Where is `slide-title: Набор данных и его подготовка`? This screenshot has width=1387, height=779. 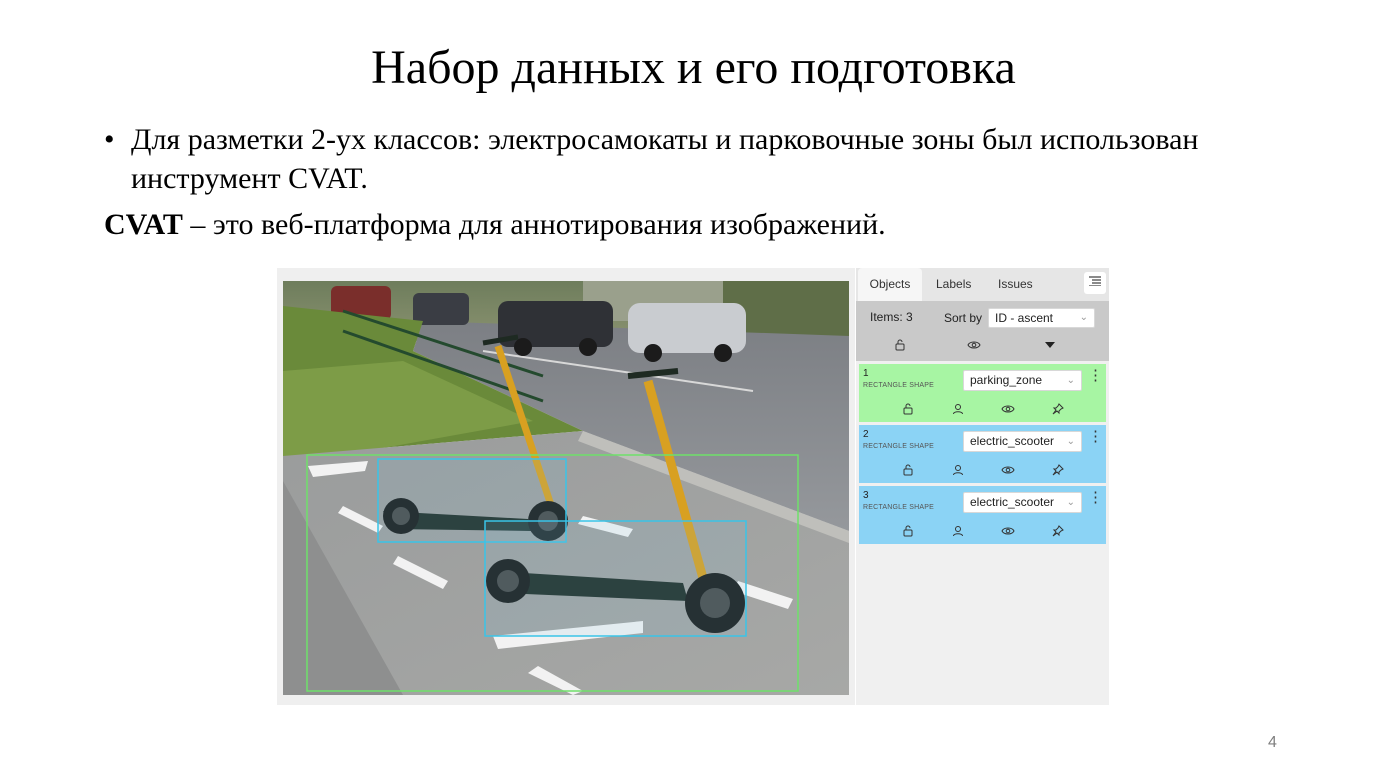 slide-title: Набор данных и его подготовка is located at coordinates (693, 67).